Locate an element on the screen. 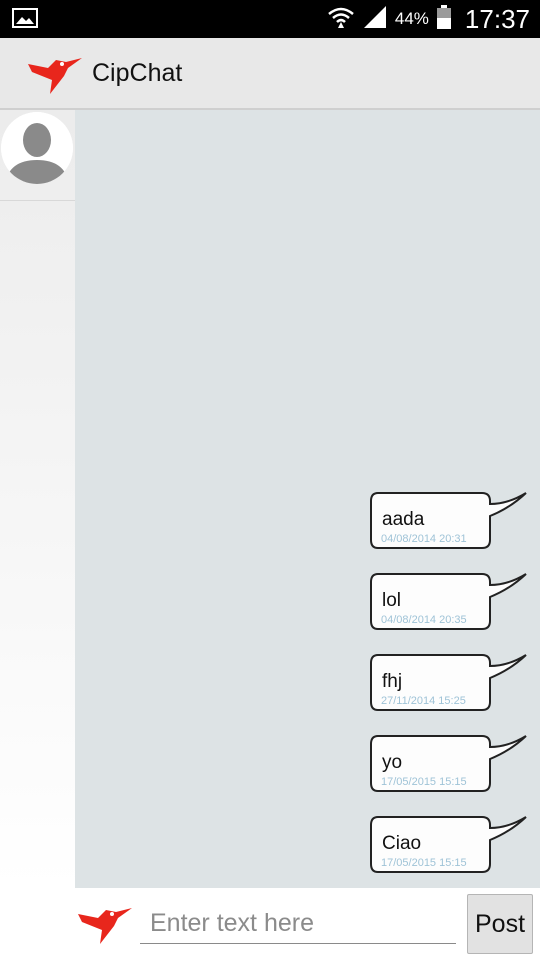  message-bubble: yo 17/05/2015 15:15 is located at coordinates (450, 768).